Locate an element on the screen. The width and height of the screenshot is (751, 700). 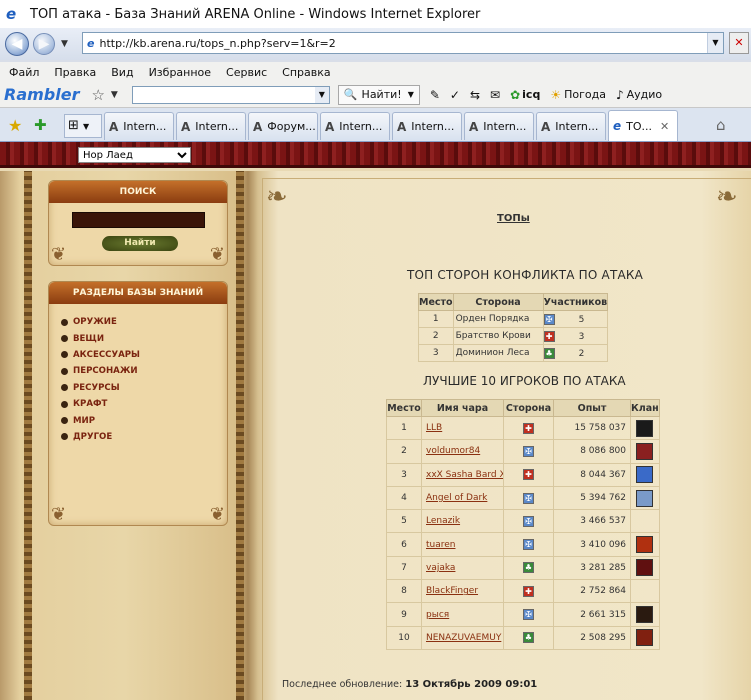
arena-icon: A is located at coordinates (402, 126).